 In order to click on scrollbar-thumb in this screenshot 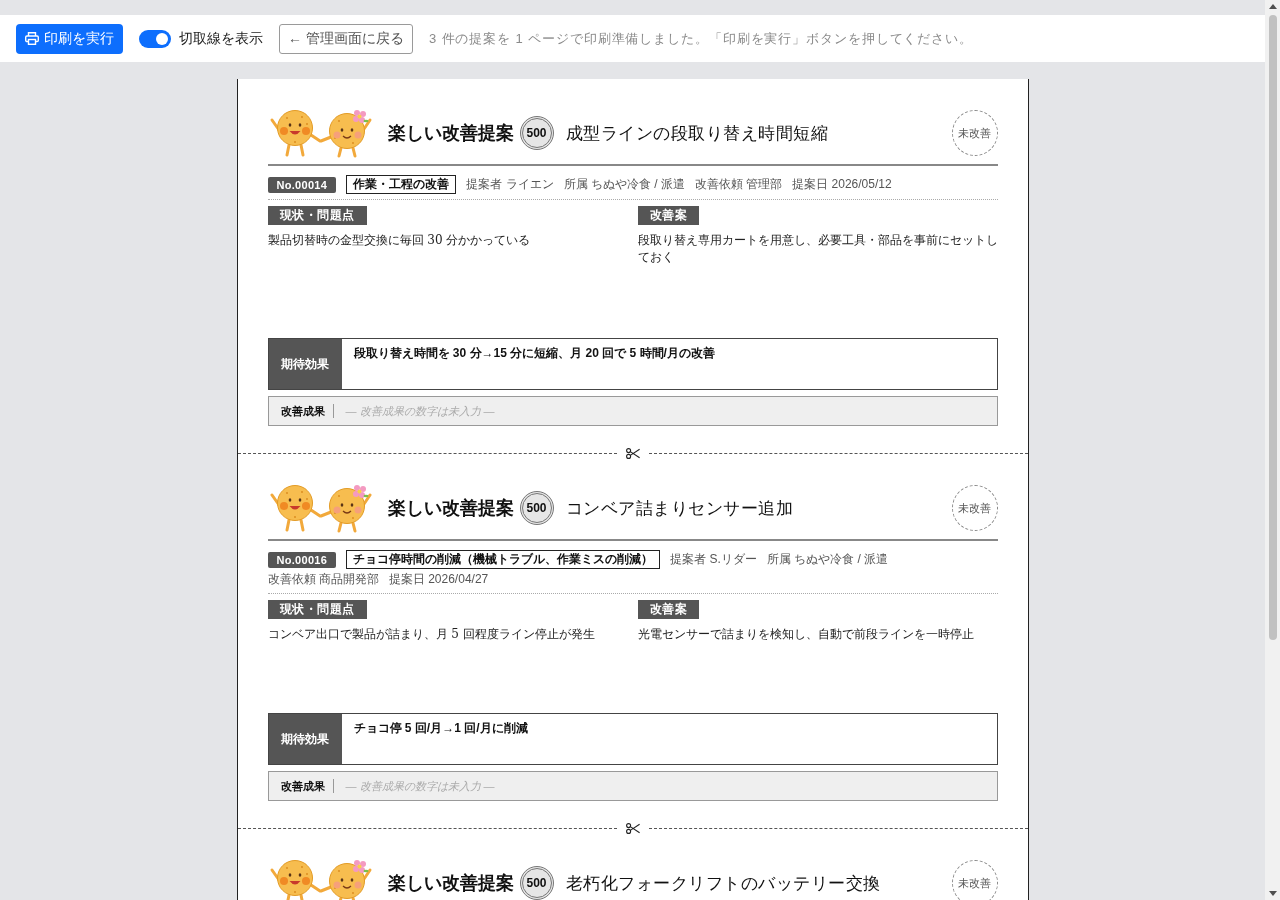, I will do `click(1272, 327)`.